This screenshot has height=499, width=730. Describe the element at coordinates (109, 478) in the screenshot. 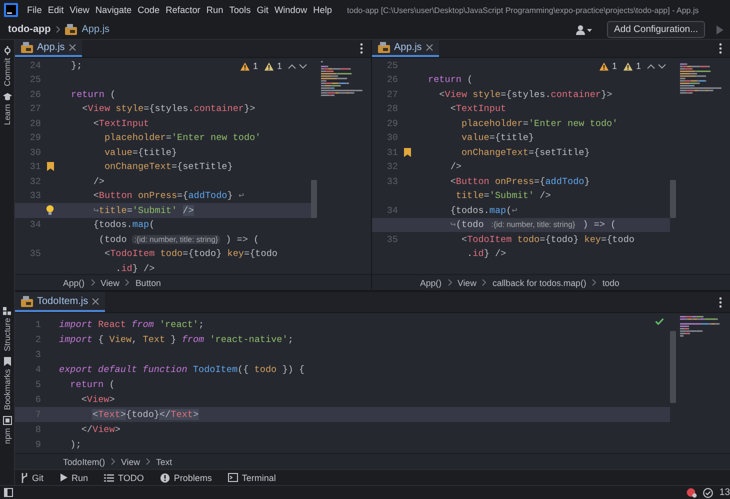

I see `list-icon` at that location.